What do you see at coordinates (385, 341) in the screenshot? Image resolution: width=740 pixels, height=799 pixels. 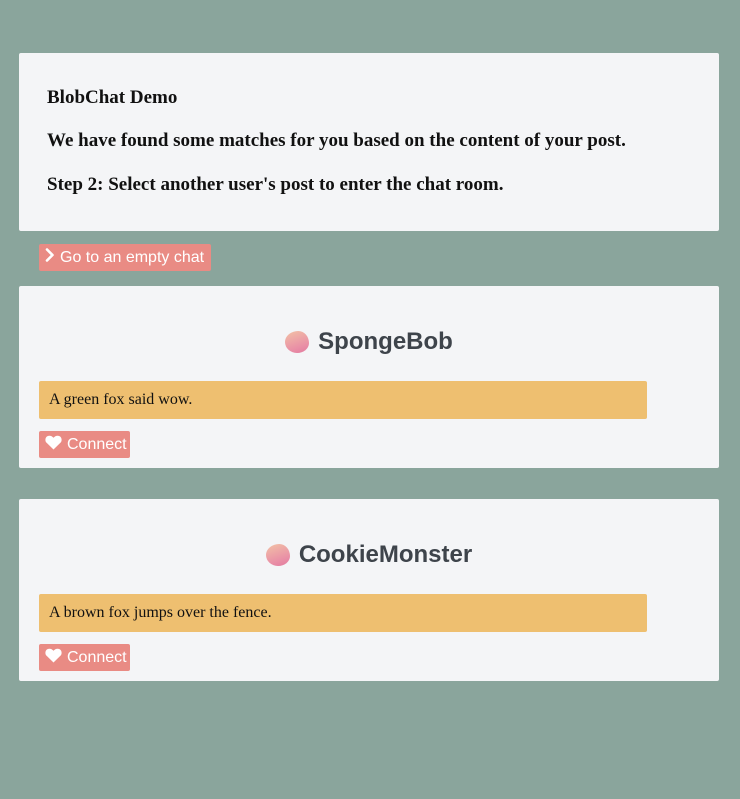 I see `username: SpongeBob` at bounding box center [385, 341].